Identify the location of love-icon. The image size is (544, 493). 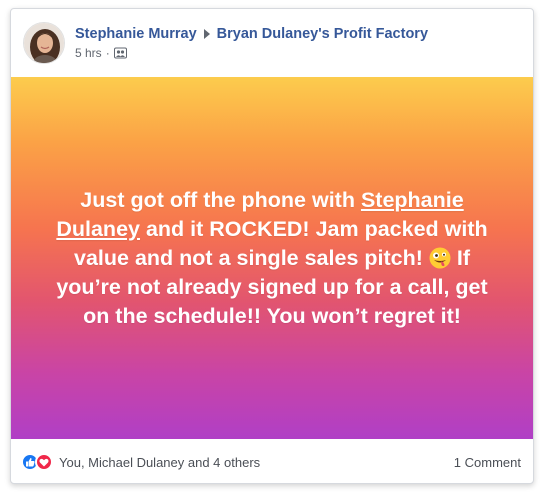
(44, 462).